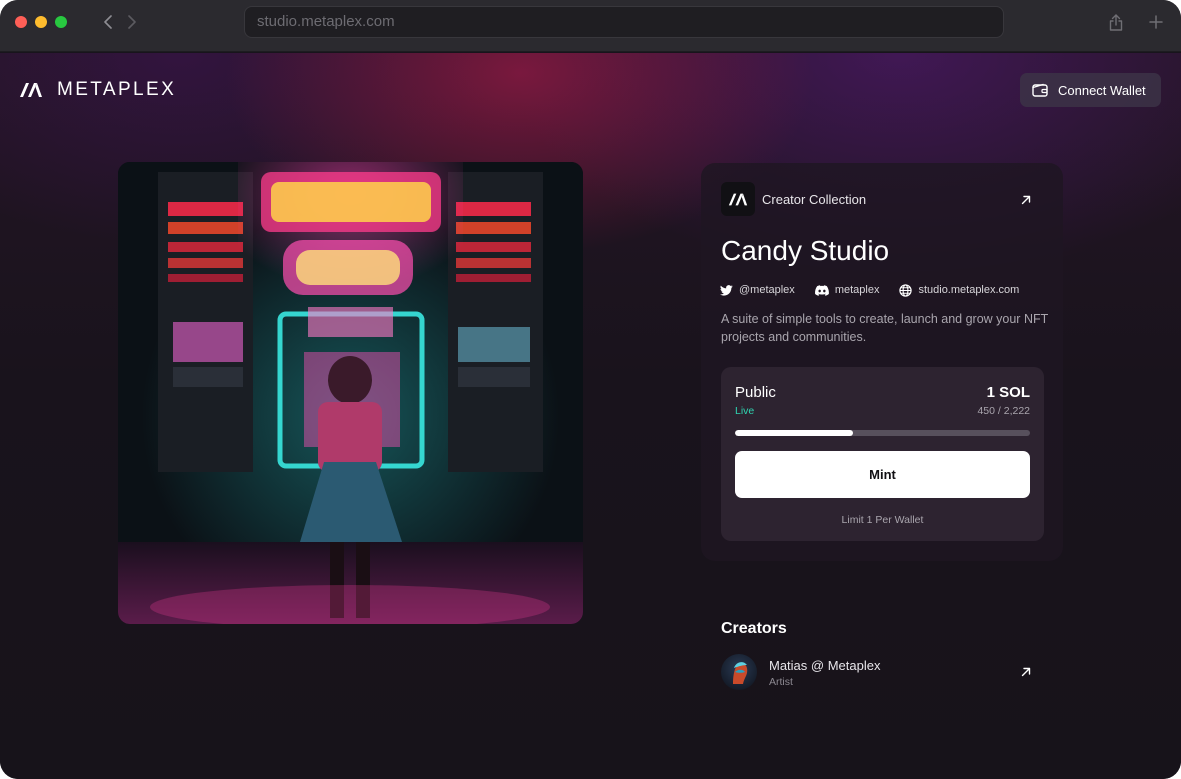 The width and height of the screenshot is (1181, 779). I want to click on creator-avatar-illustration, so click(740, 673).